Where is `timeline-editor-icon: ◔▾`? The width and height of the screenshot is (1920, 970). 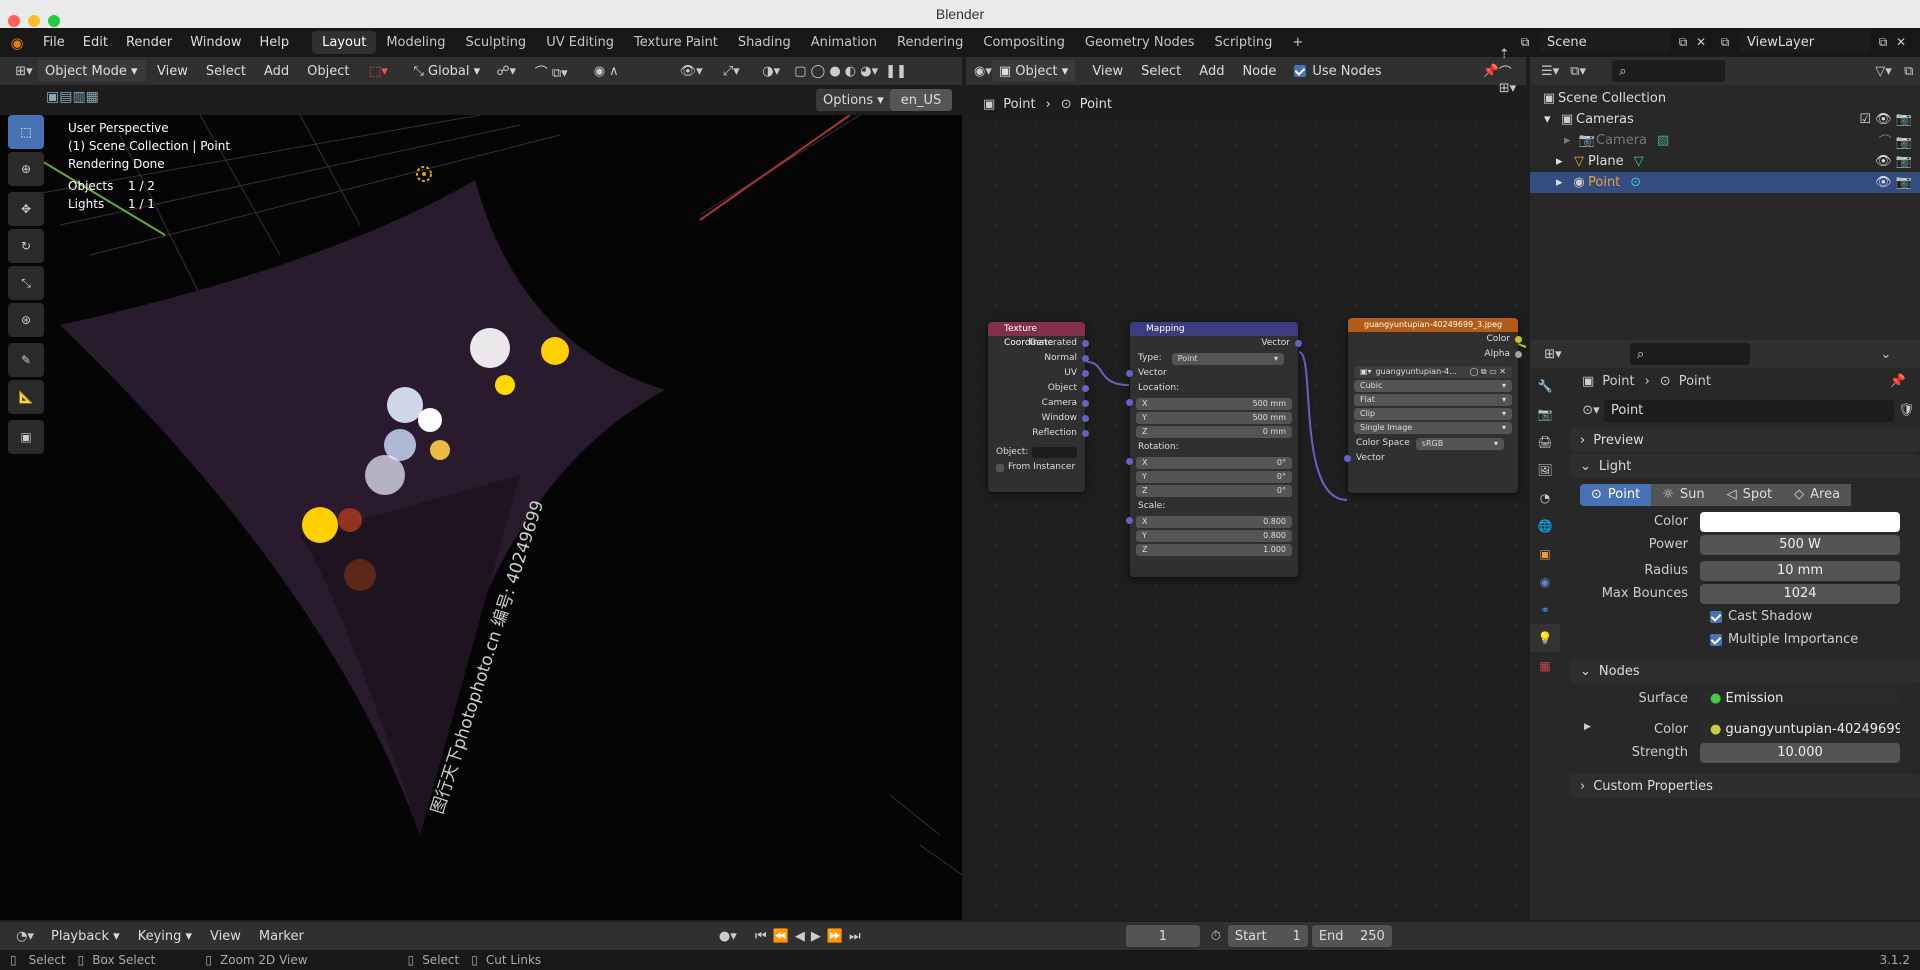 timeline-editor-icon: ◔▾ is located at coordinates (25, 936).